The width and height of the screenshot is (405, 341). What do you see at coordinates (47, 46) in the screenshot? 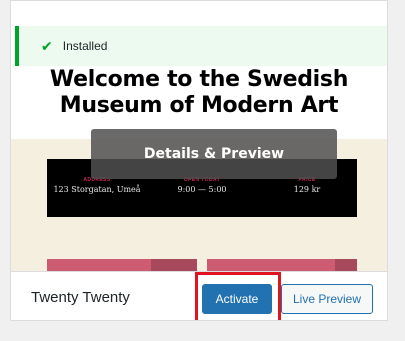
I see `checkmark-icon: ✔` at bounding box center [47, 46].